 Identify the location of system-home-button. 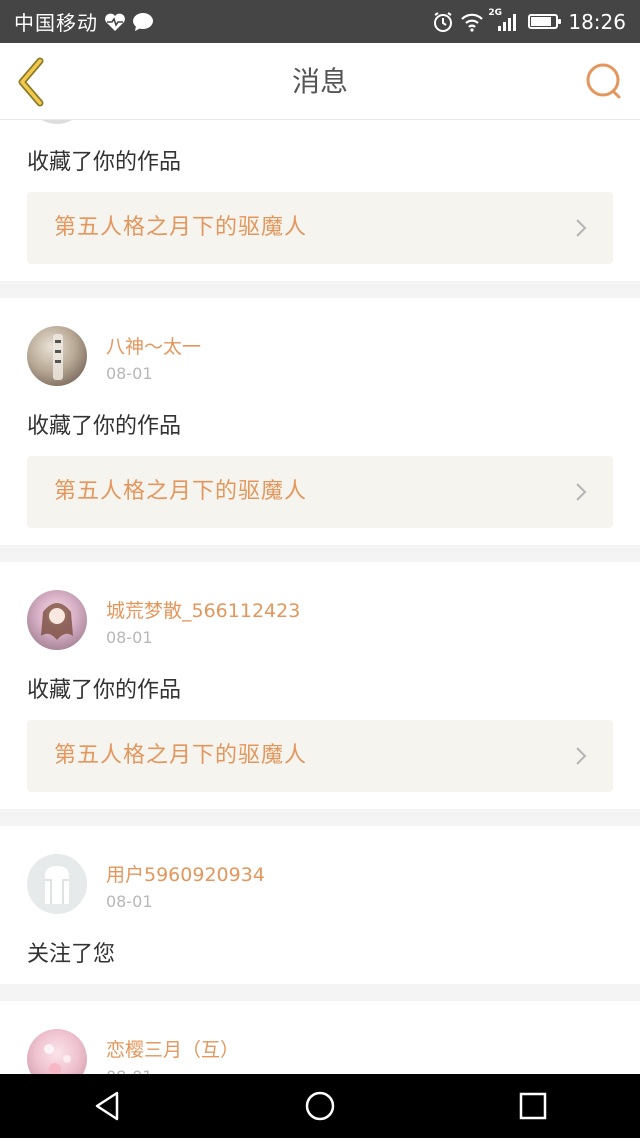
(320, 1106).